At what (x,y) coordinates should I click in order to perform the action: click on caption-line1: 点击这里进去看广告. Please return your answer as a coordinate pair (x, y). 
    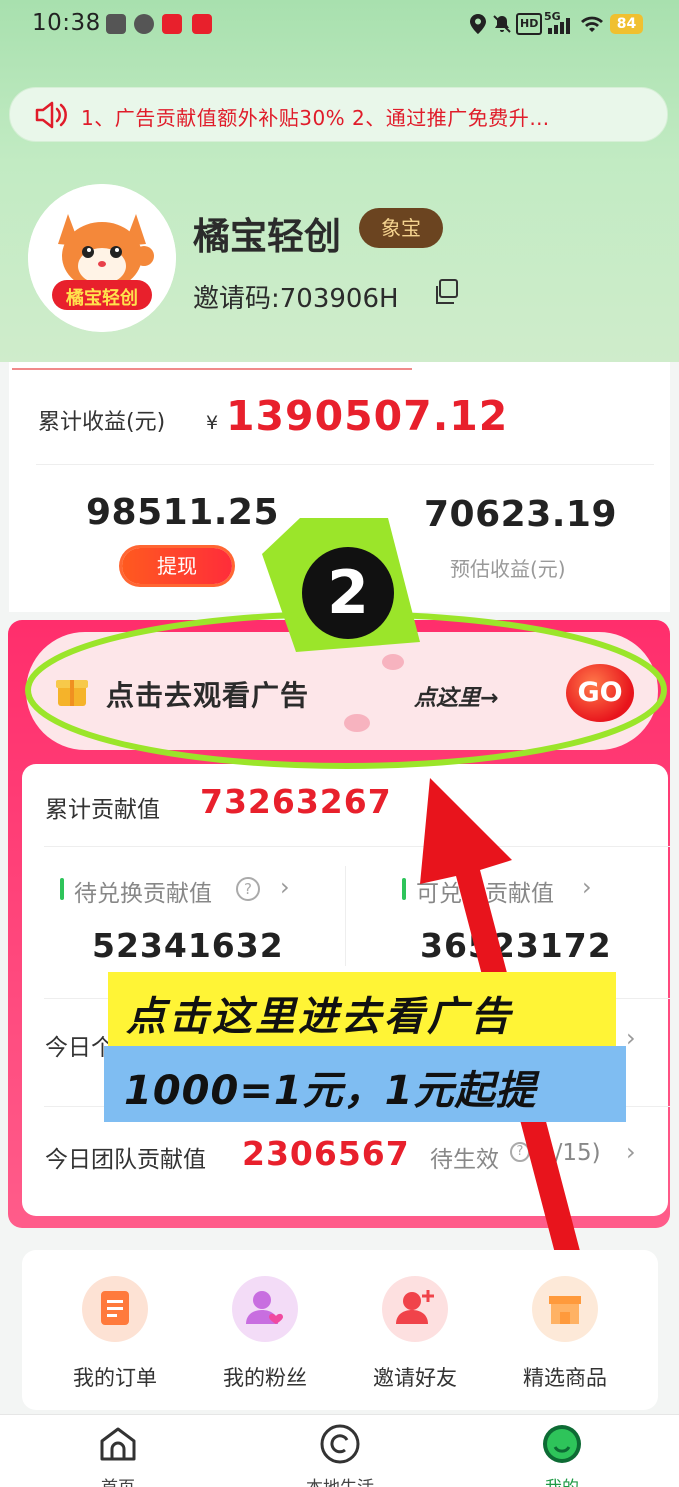
    Looking at the image, I should click on (319, 1017).